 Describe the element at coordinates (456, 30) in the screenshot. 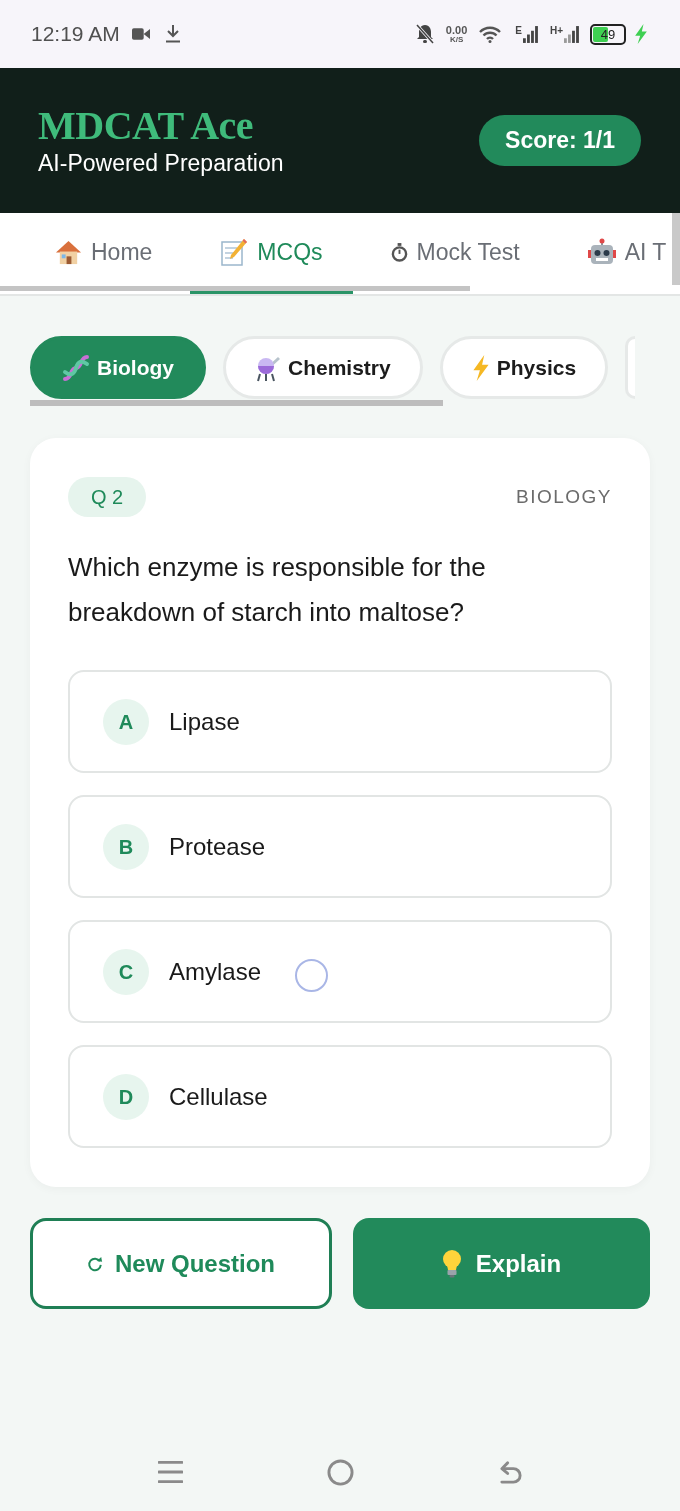

I see `network-speed: 0.00` at that location.